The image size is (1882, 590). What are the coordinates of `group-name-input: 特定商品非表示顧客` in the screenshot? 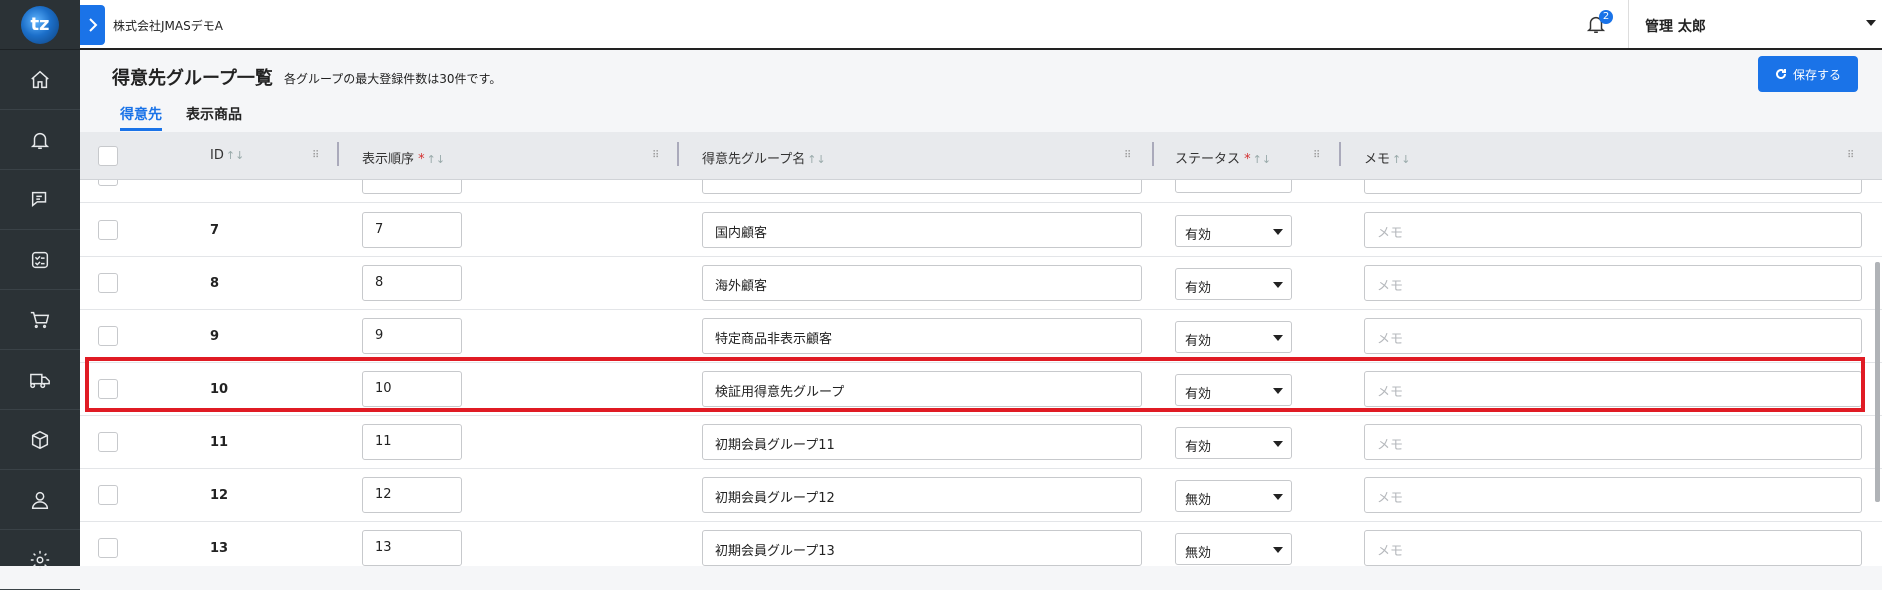 It's located at (922, 336).